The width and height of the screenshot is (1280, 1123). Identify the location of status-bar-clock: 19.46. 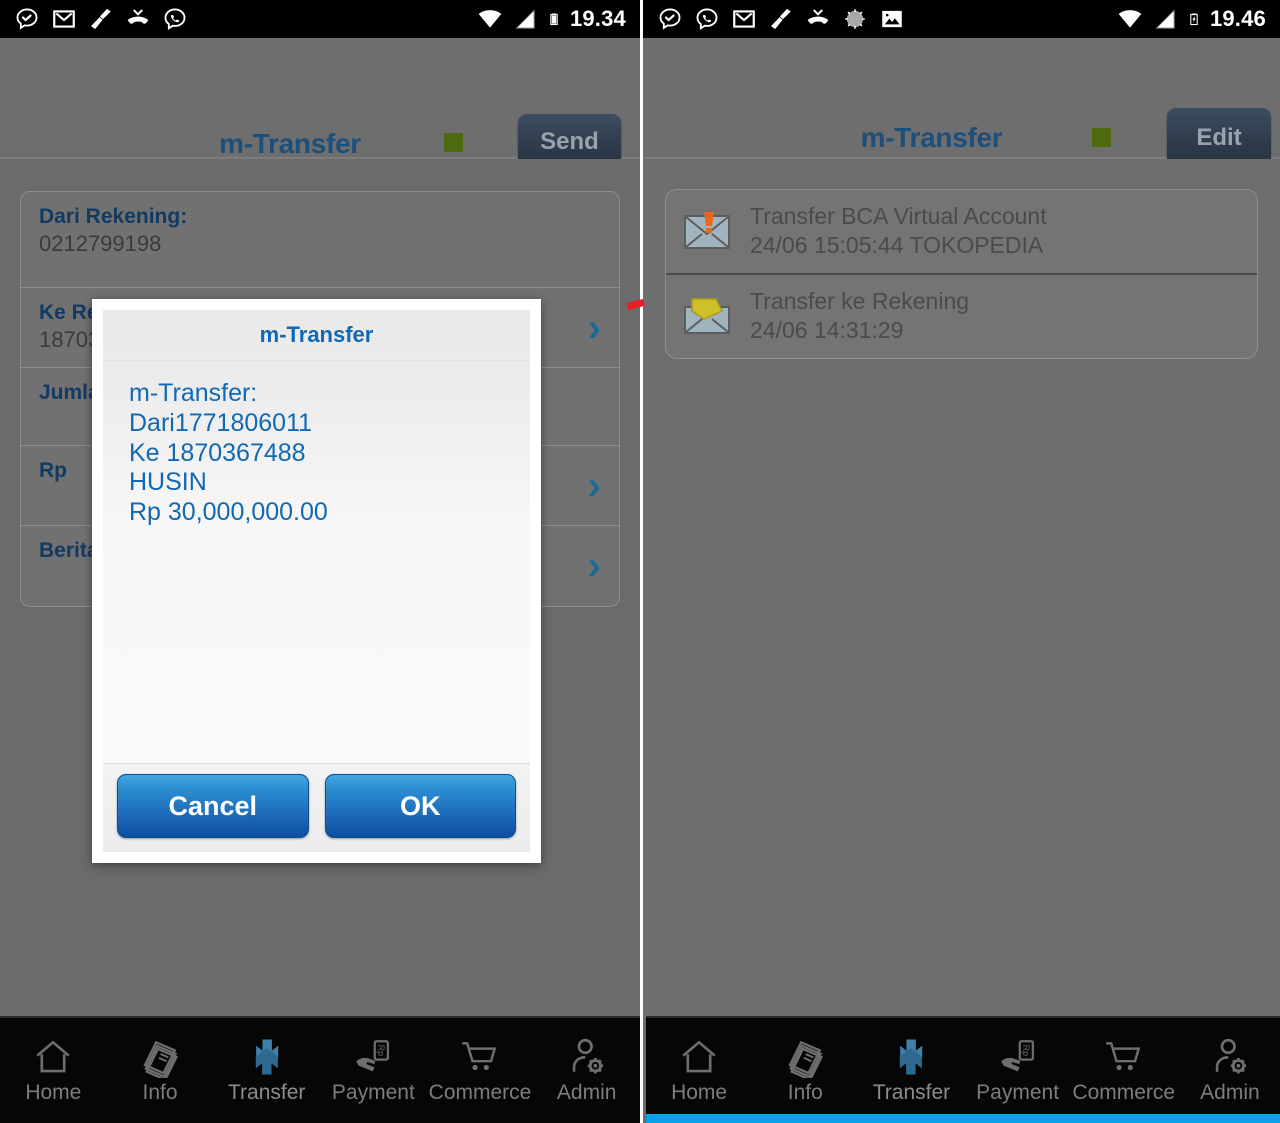
(1237, 18).